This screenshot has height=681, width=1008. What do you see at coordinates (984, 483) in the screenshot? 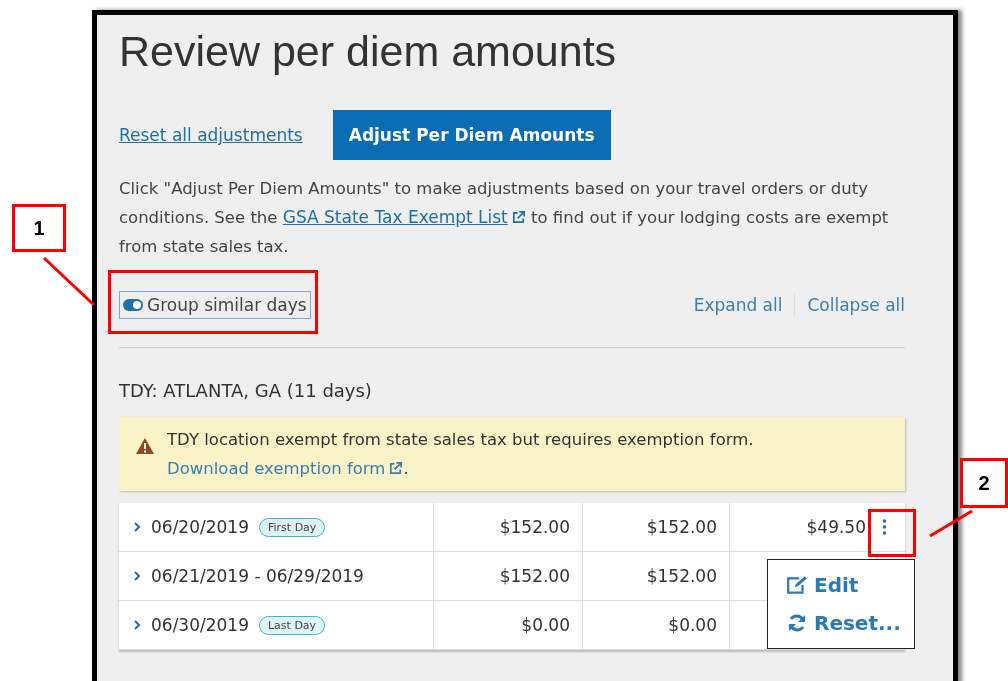
I see `callout-label: 2` at bounding box center [984, 483].